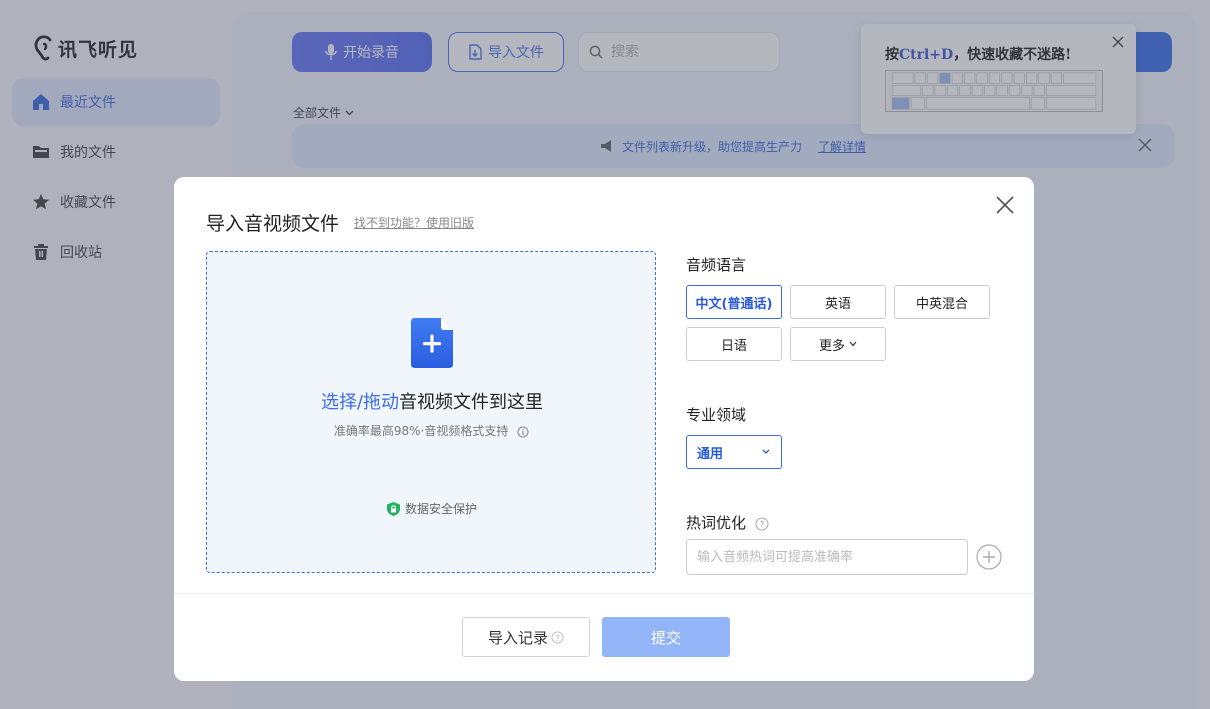 This screenshot has height=709, width=1210. What do you see at coordinates (432, 343) in the screenshot?
I see `add-file-icon` at bounding box center [432, 343].